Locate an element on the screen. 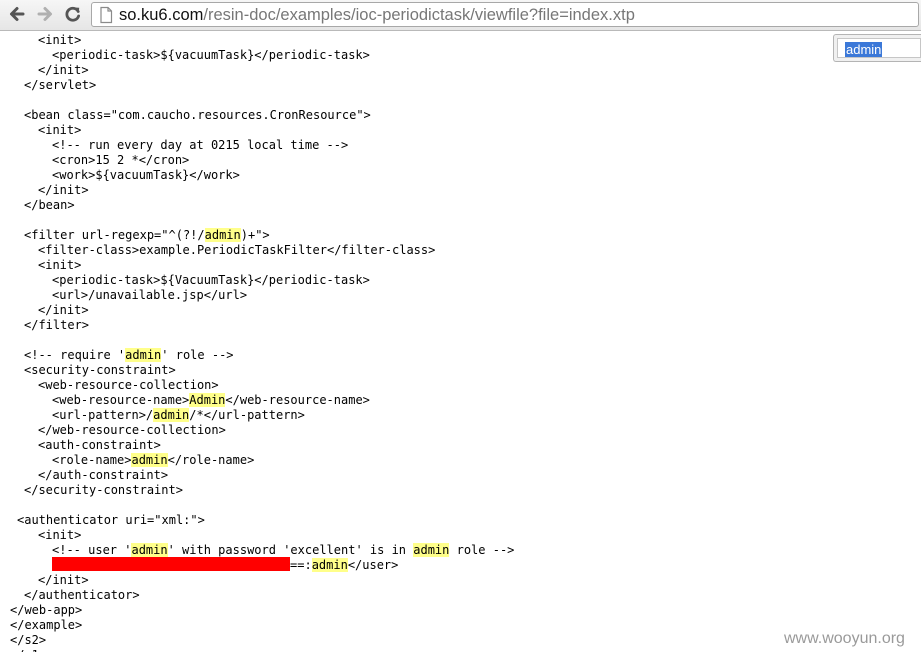 This screenshot has height=652, width=921. source-text: </s2> is located at coordinates (28, 640).